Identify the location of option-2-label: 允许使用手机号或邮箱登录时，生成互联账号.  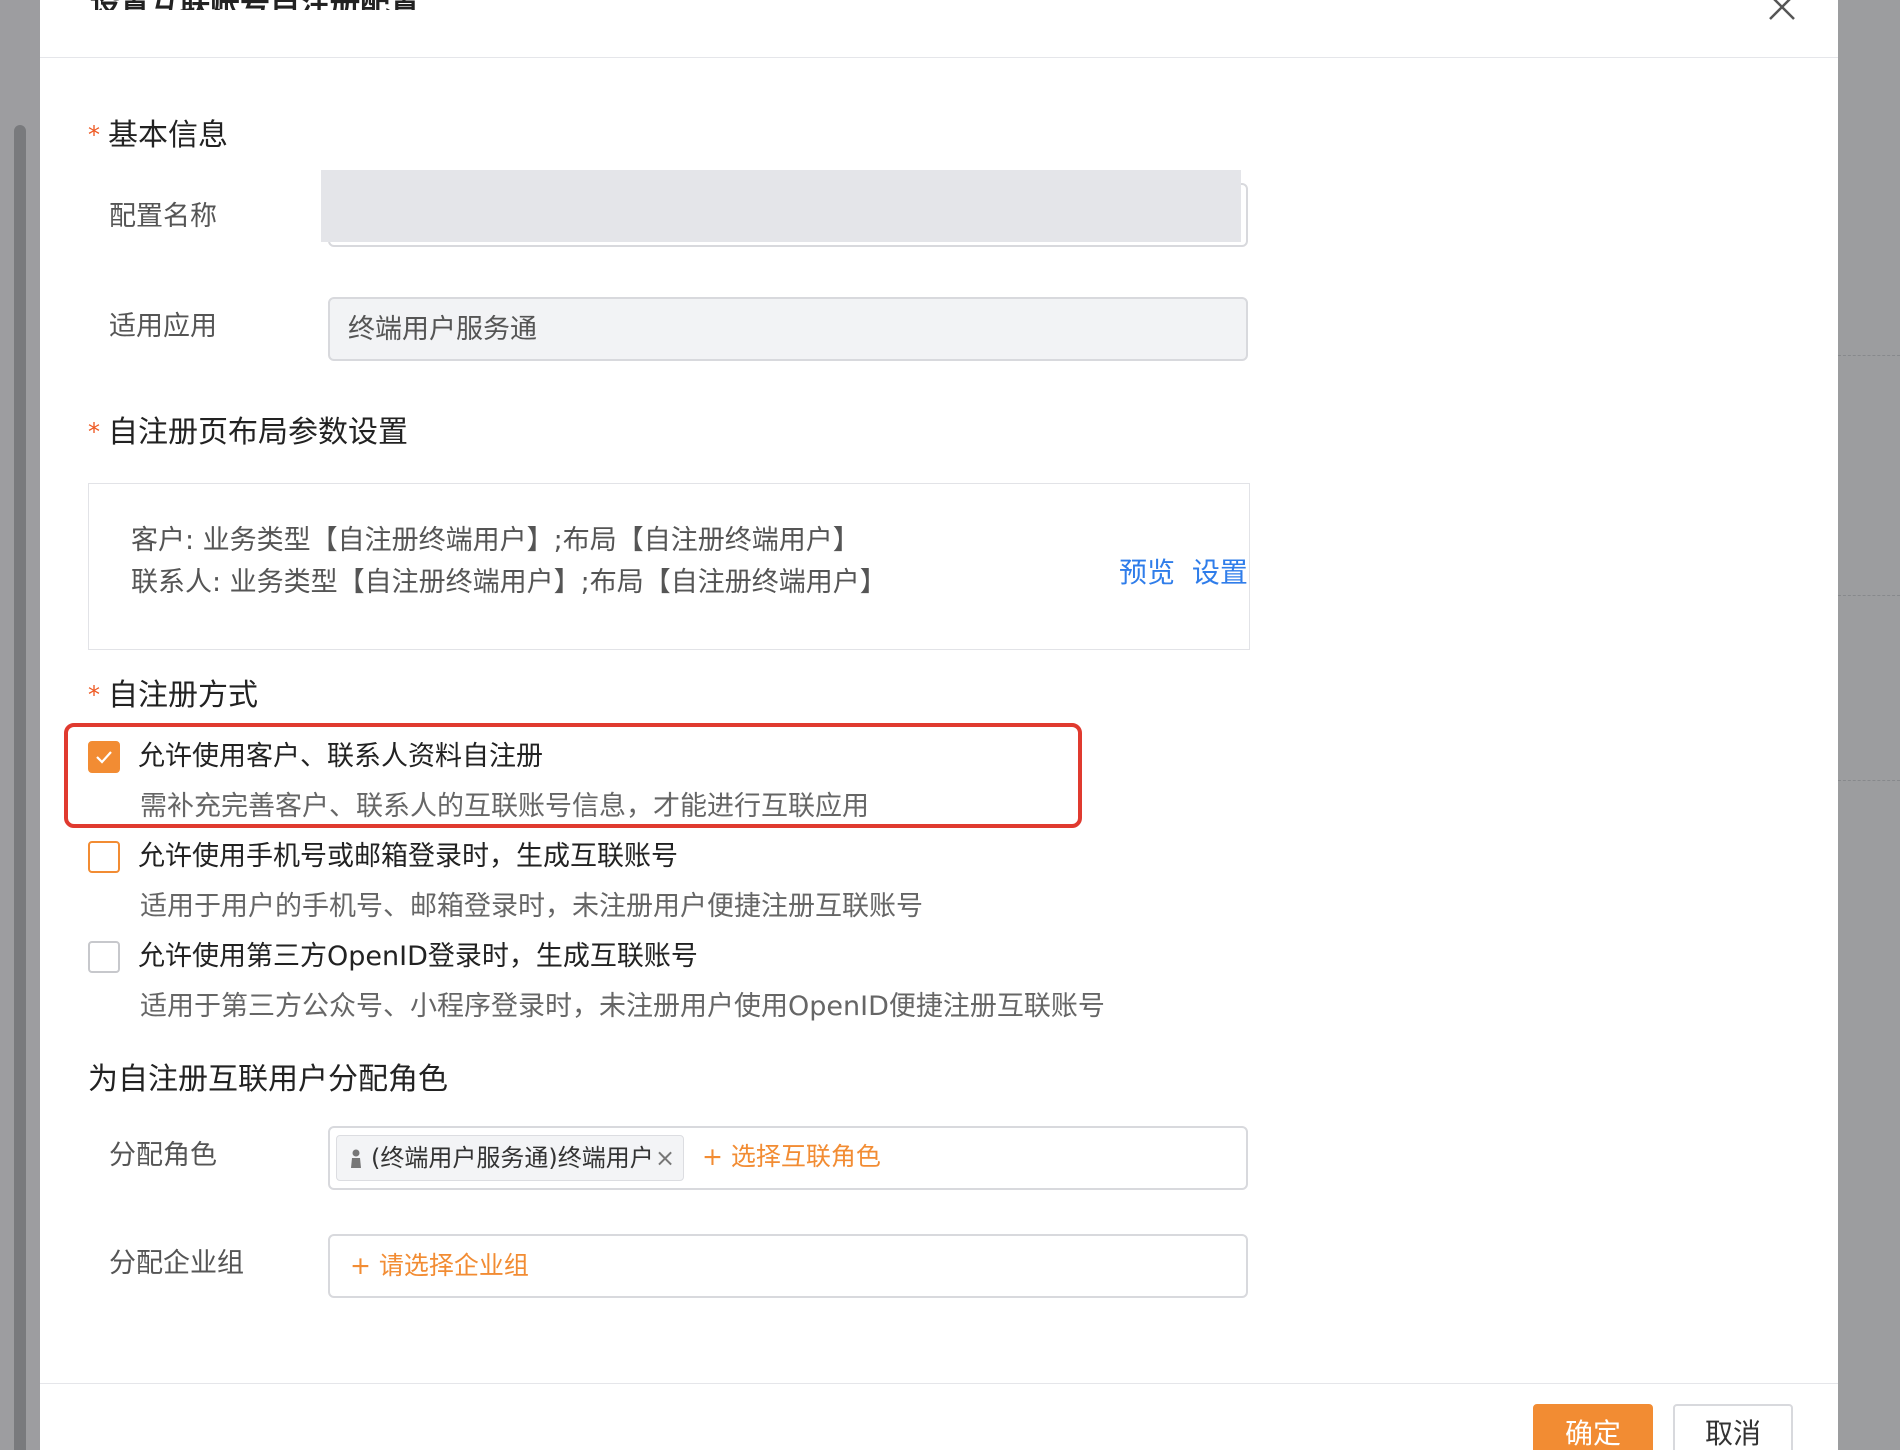
(408, 857).